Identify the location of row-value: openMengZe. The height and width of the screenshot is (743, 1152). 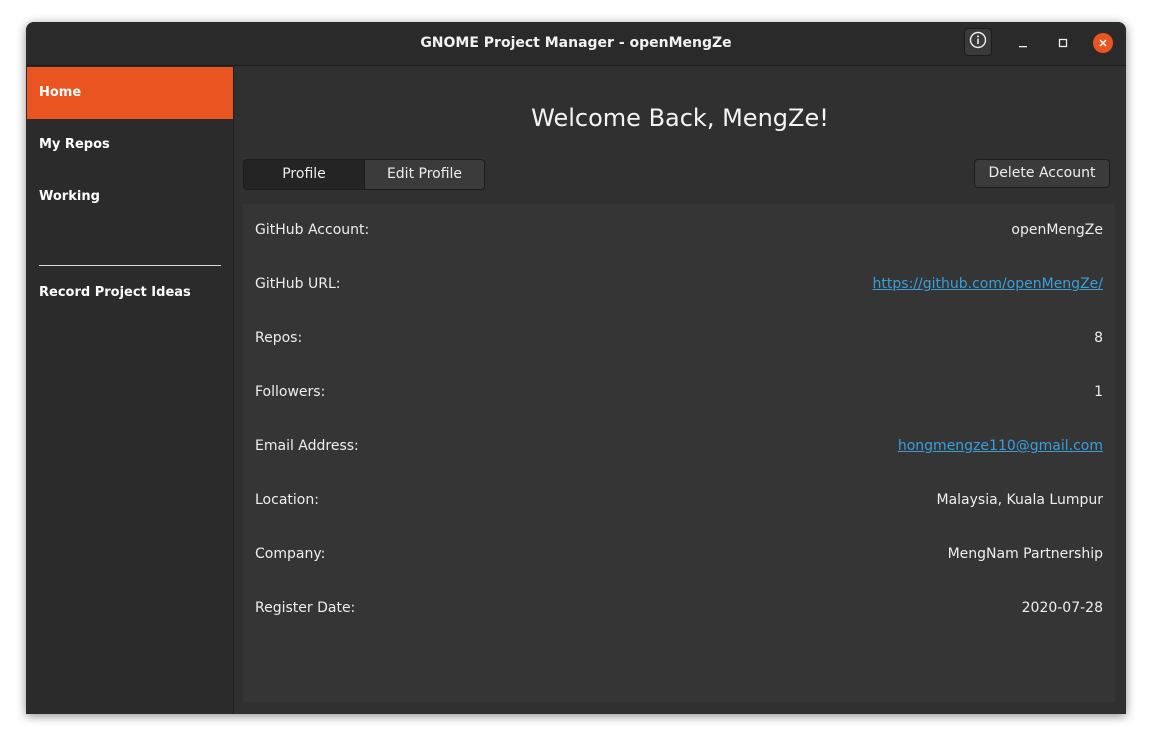
(1057, 230).